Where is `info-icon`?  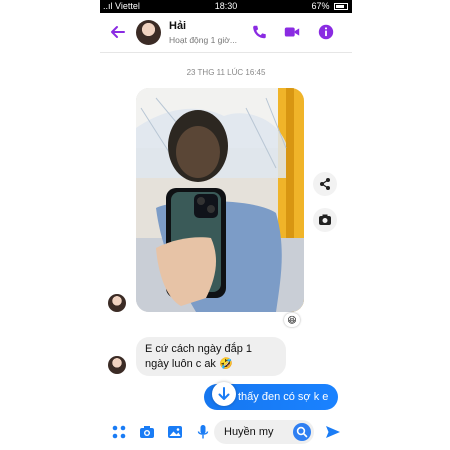 info-icon is located at coordinates (326, 32).